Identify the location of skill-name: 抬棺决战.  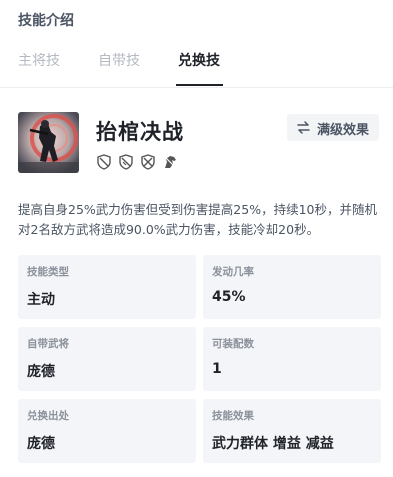
(140, 132).